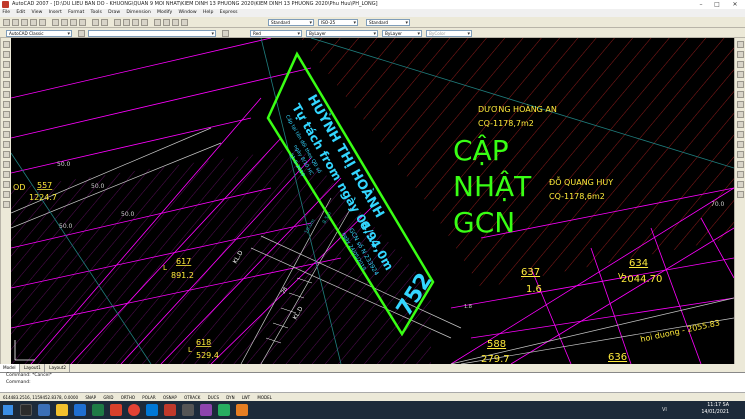 This screenshot has width=745, height=419. What do you see at coordinates (134, 410) in the screenshot?
I see `chrome-icon` at bounding box center [134, 410].